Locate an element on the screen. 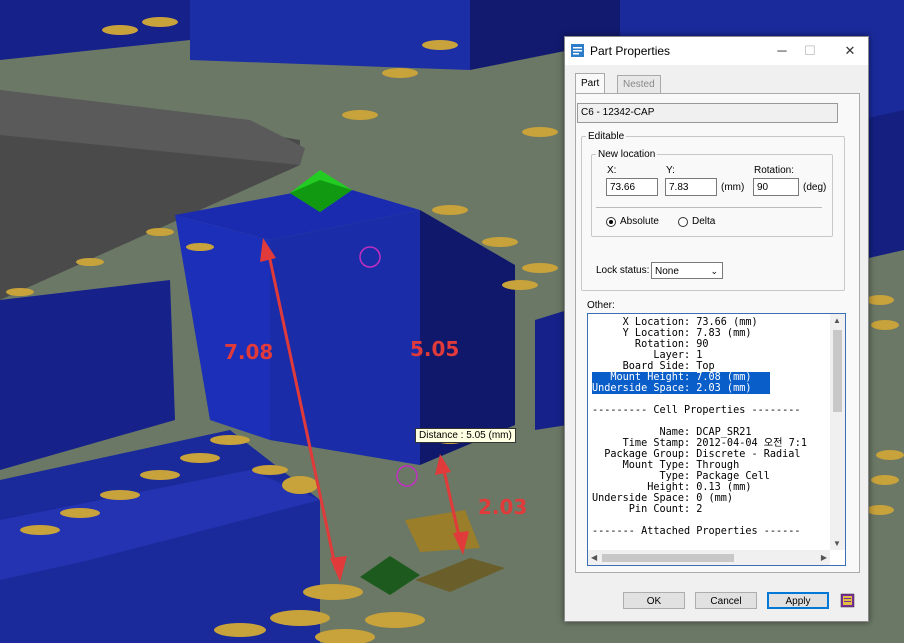 The image size is (904, 643). lock-status-value: None is located at coordinates (667, 271).